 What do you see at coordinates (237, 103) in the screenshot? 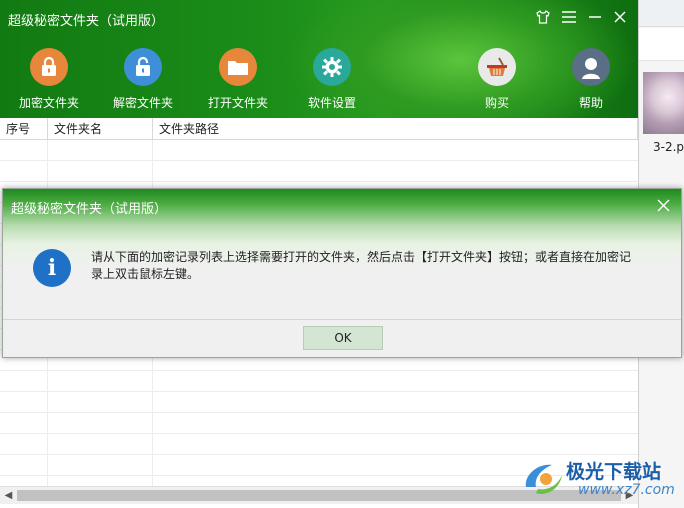
I see `open-folder-label: 打开文件夹` at bounding box center [237, 103].